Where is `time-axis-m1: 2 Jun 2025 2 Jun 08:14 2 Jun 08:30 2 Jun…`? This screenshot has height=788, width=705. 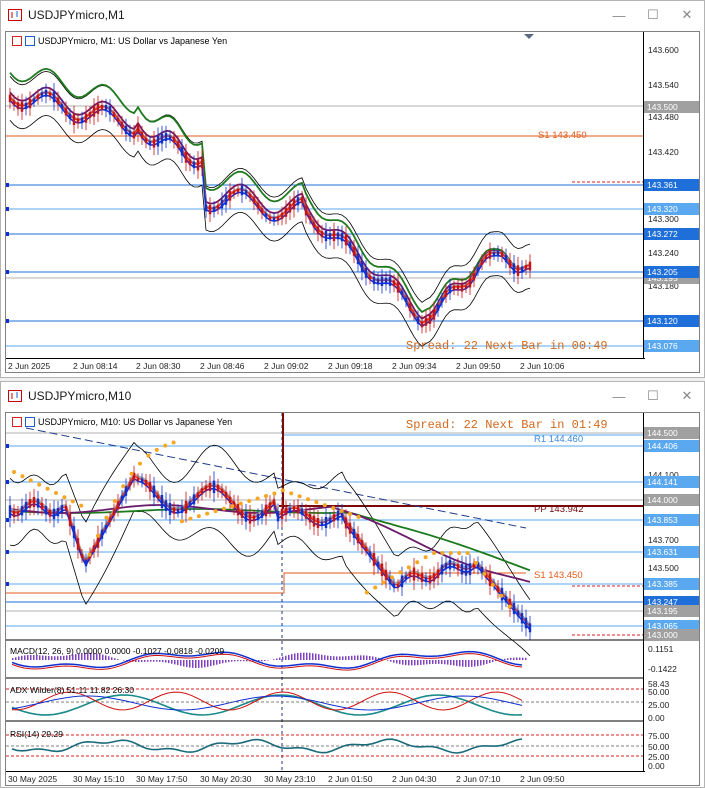 time-axis-m1: 2 Jun 2025 2 Jun 08:14 2 Jun 08:30 2 Jun… is located at coordinates (325, 365).